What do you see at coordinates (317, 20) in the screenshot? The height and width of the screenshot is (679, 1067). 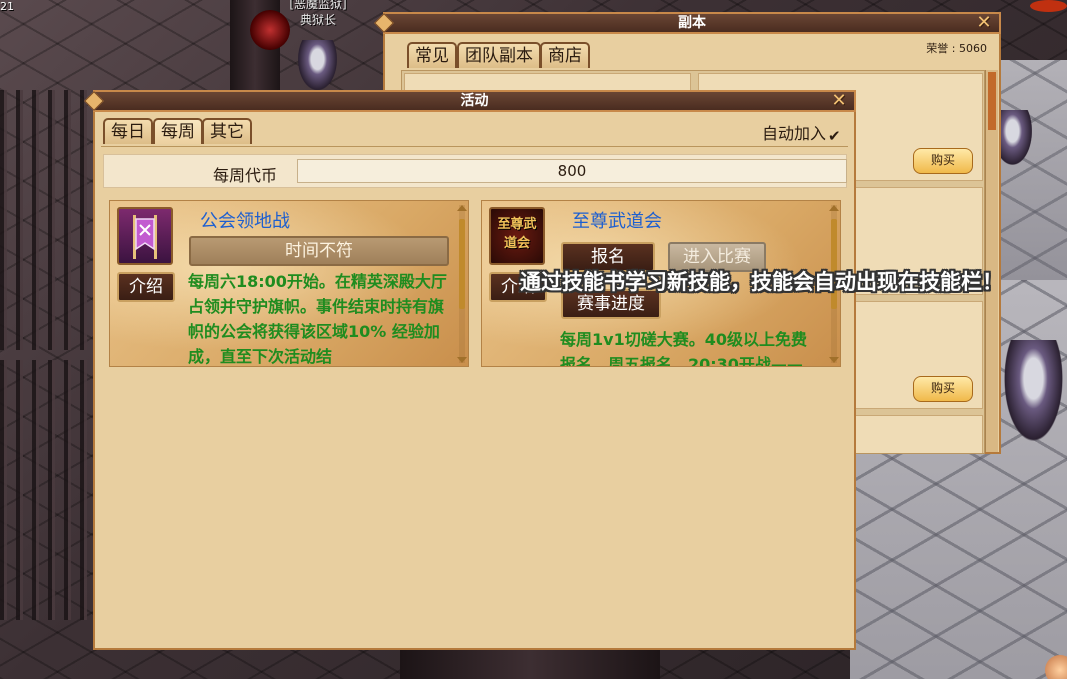 I see `npc-name: 典狱长` at bounding box center [317, 20].